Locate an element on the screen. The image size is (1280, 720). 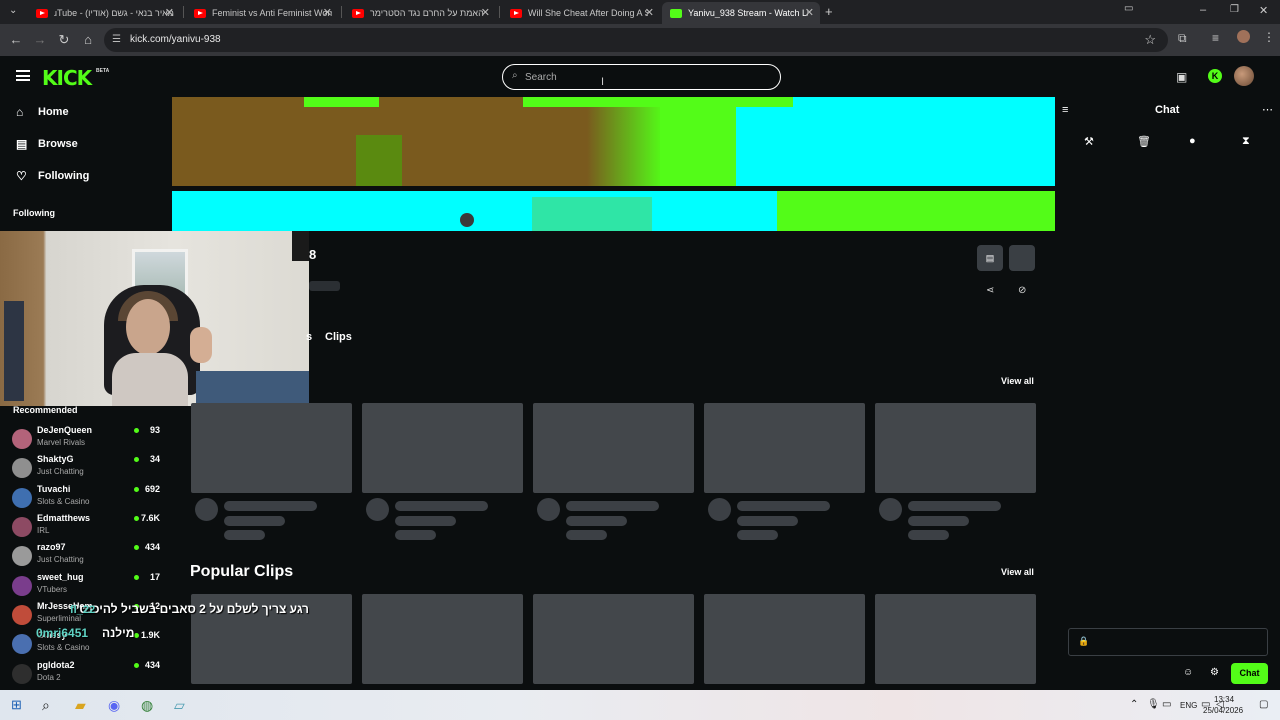
channel-category: Slots & Casino is located at coordinates (63, 647).